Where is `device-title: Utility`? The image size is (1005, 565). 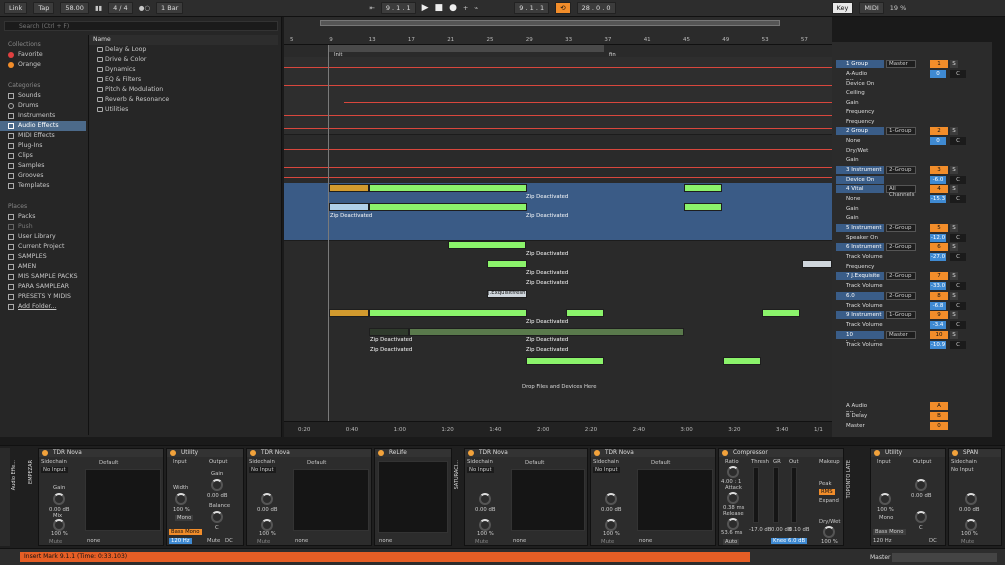 device-title: Utility is located at coordinates (205, 453).